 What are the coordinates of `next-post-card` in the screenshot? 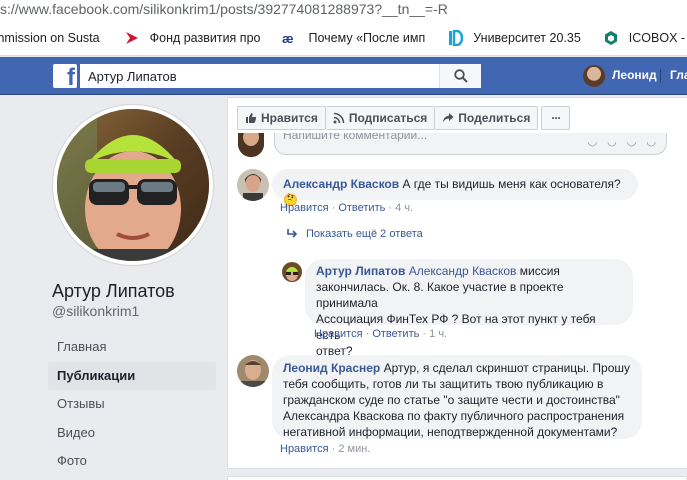 It's located at (457, 478).